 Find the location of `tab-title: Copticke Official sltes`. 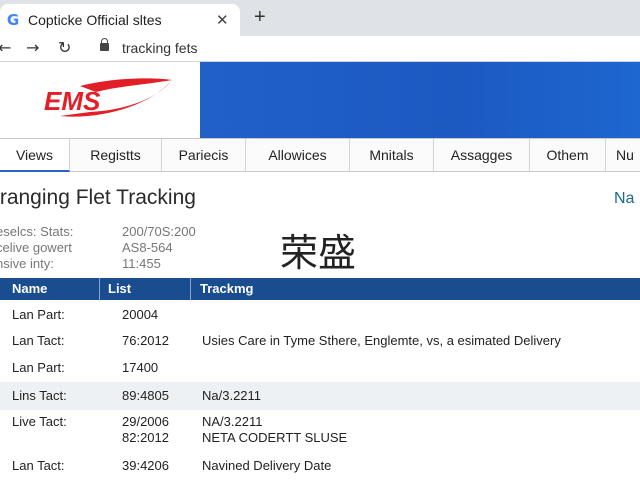

tab-title: Copticke Official sltes is located at coordinates (95, 20).